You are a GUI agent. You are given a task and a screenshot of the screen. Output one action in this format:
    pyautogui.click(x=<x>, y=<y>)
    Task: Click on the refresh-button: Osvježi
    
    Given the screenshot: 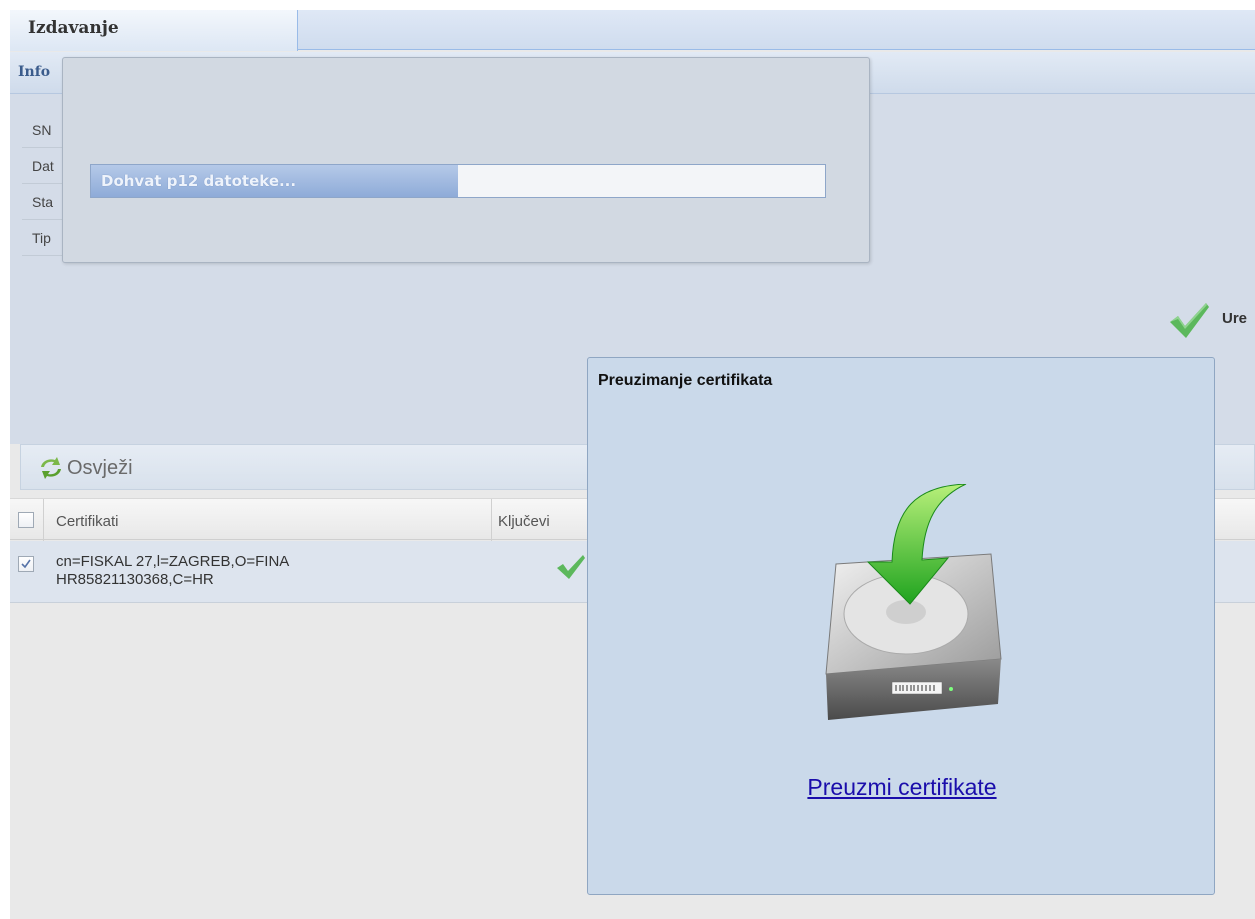 What is the action you would take?
    pyautogui.click(x=85, y=468)
    